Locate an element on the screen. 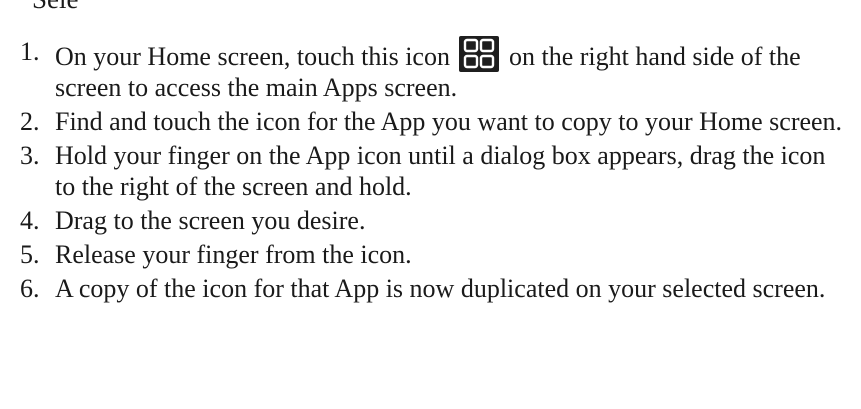  step-number: 3. is located at coordinates (30, 155).